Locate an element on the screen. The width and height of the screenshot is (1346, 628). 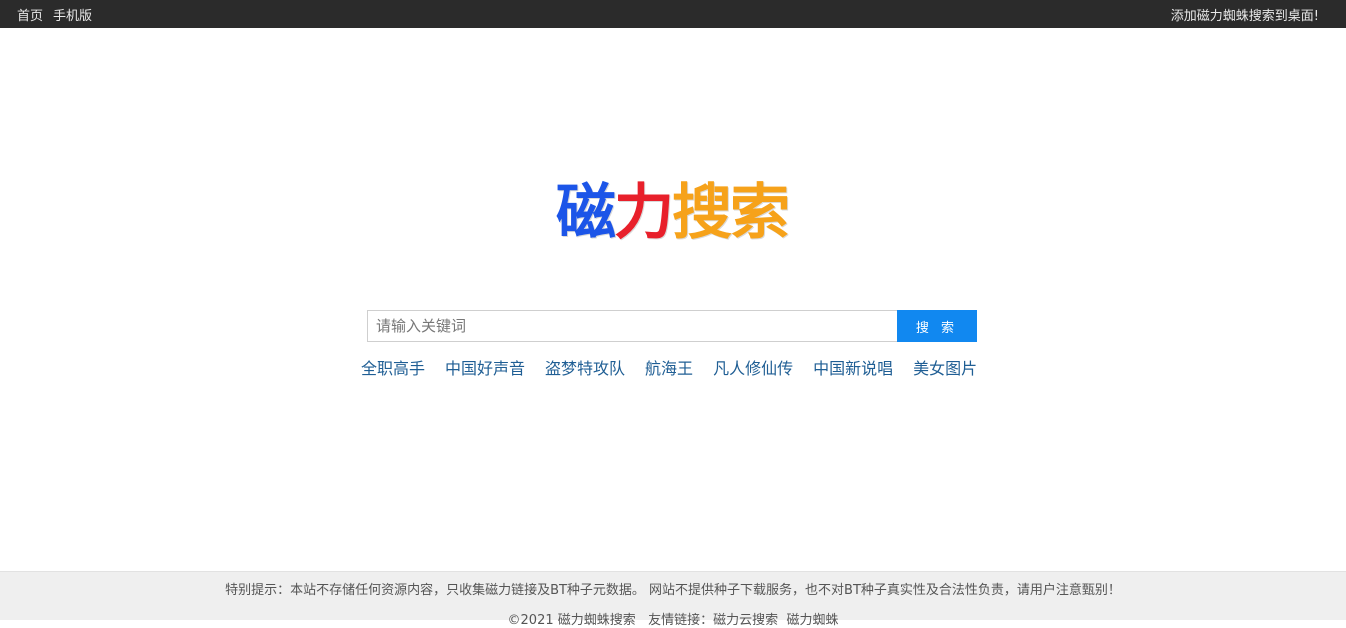
hot-keyword-link: 凡人修仙传 is located at coordinates (753, 367).